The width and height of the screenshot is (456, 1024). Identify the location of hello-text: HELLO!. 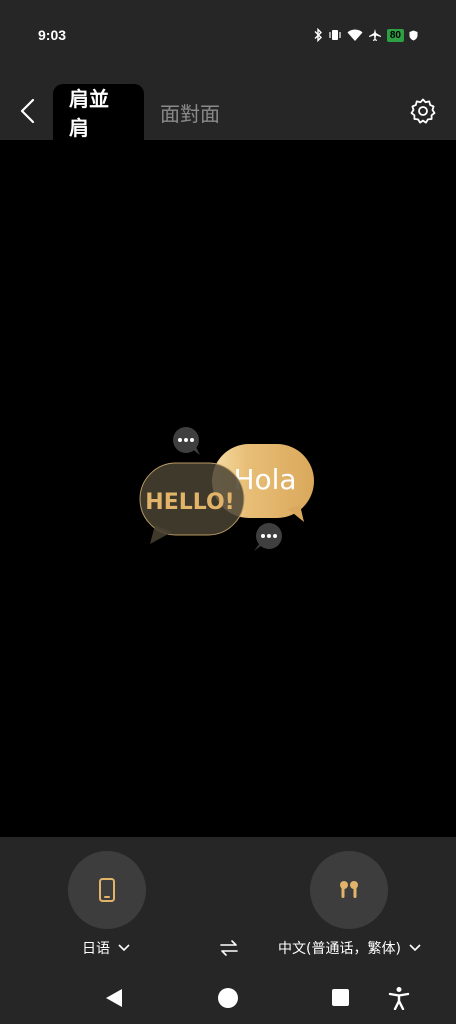
(189, 502).